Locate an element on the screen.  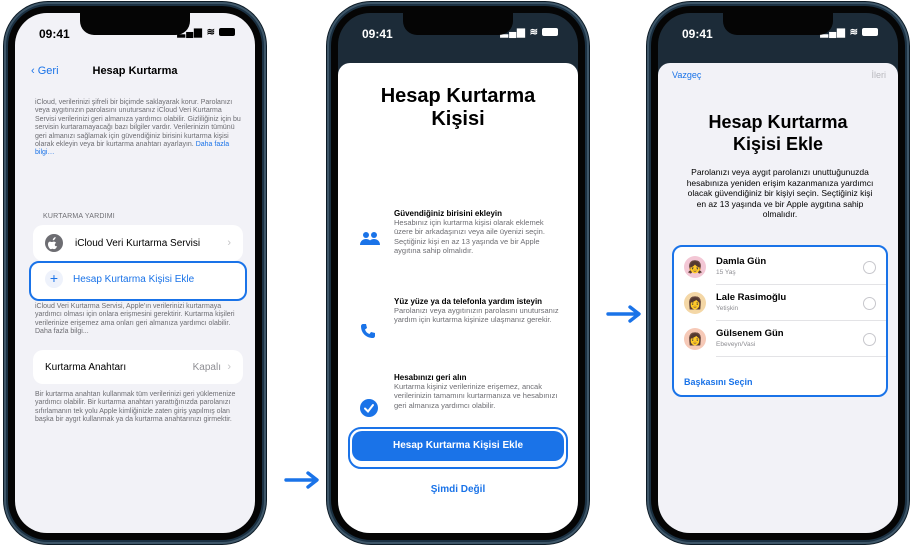
page-title: Hesap Kurtarma is located at coordinates (135, 71).